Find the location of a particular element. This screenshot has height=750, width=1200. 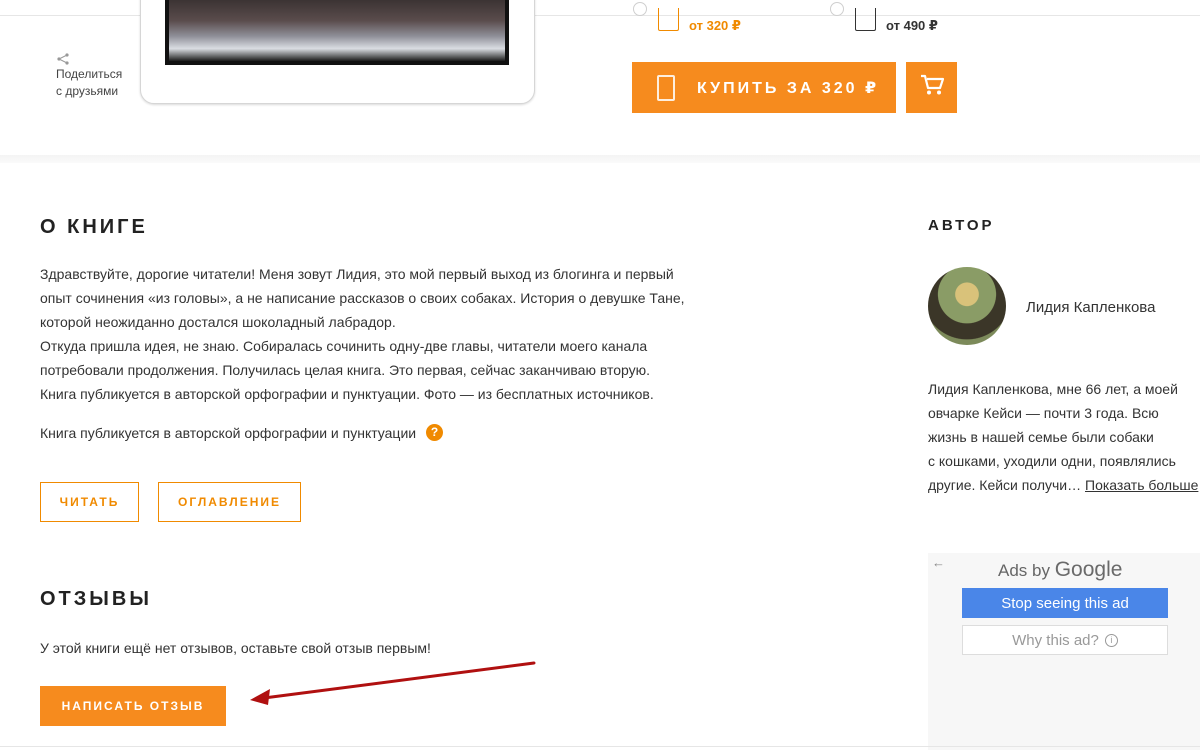

cover-image is located at coordinates (337, 30).